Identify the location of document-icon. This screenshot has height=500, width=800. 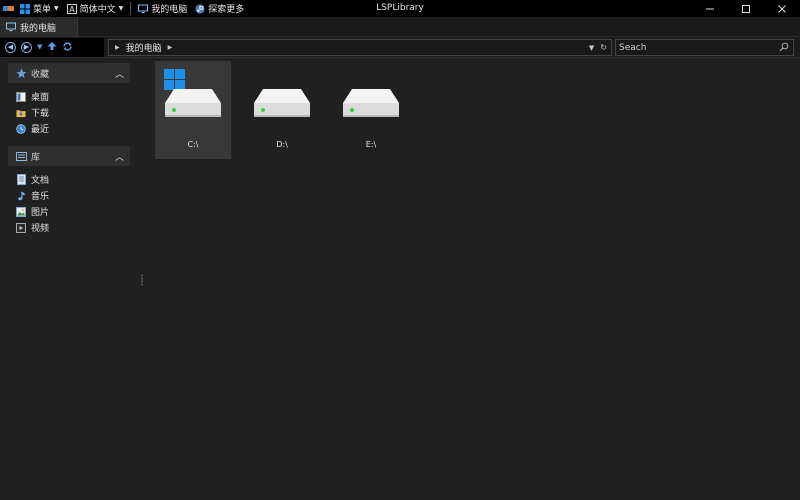
(21, 179).